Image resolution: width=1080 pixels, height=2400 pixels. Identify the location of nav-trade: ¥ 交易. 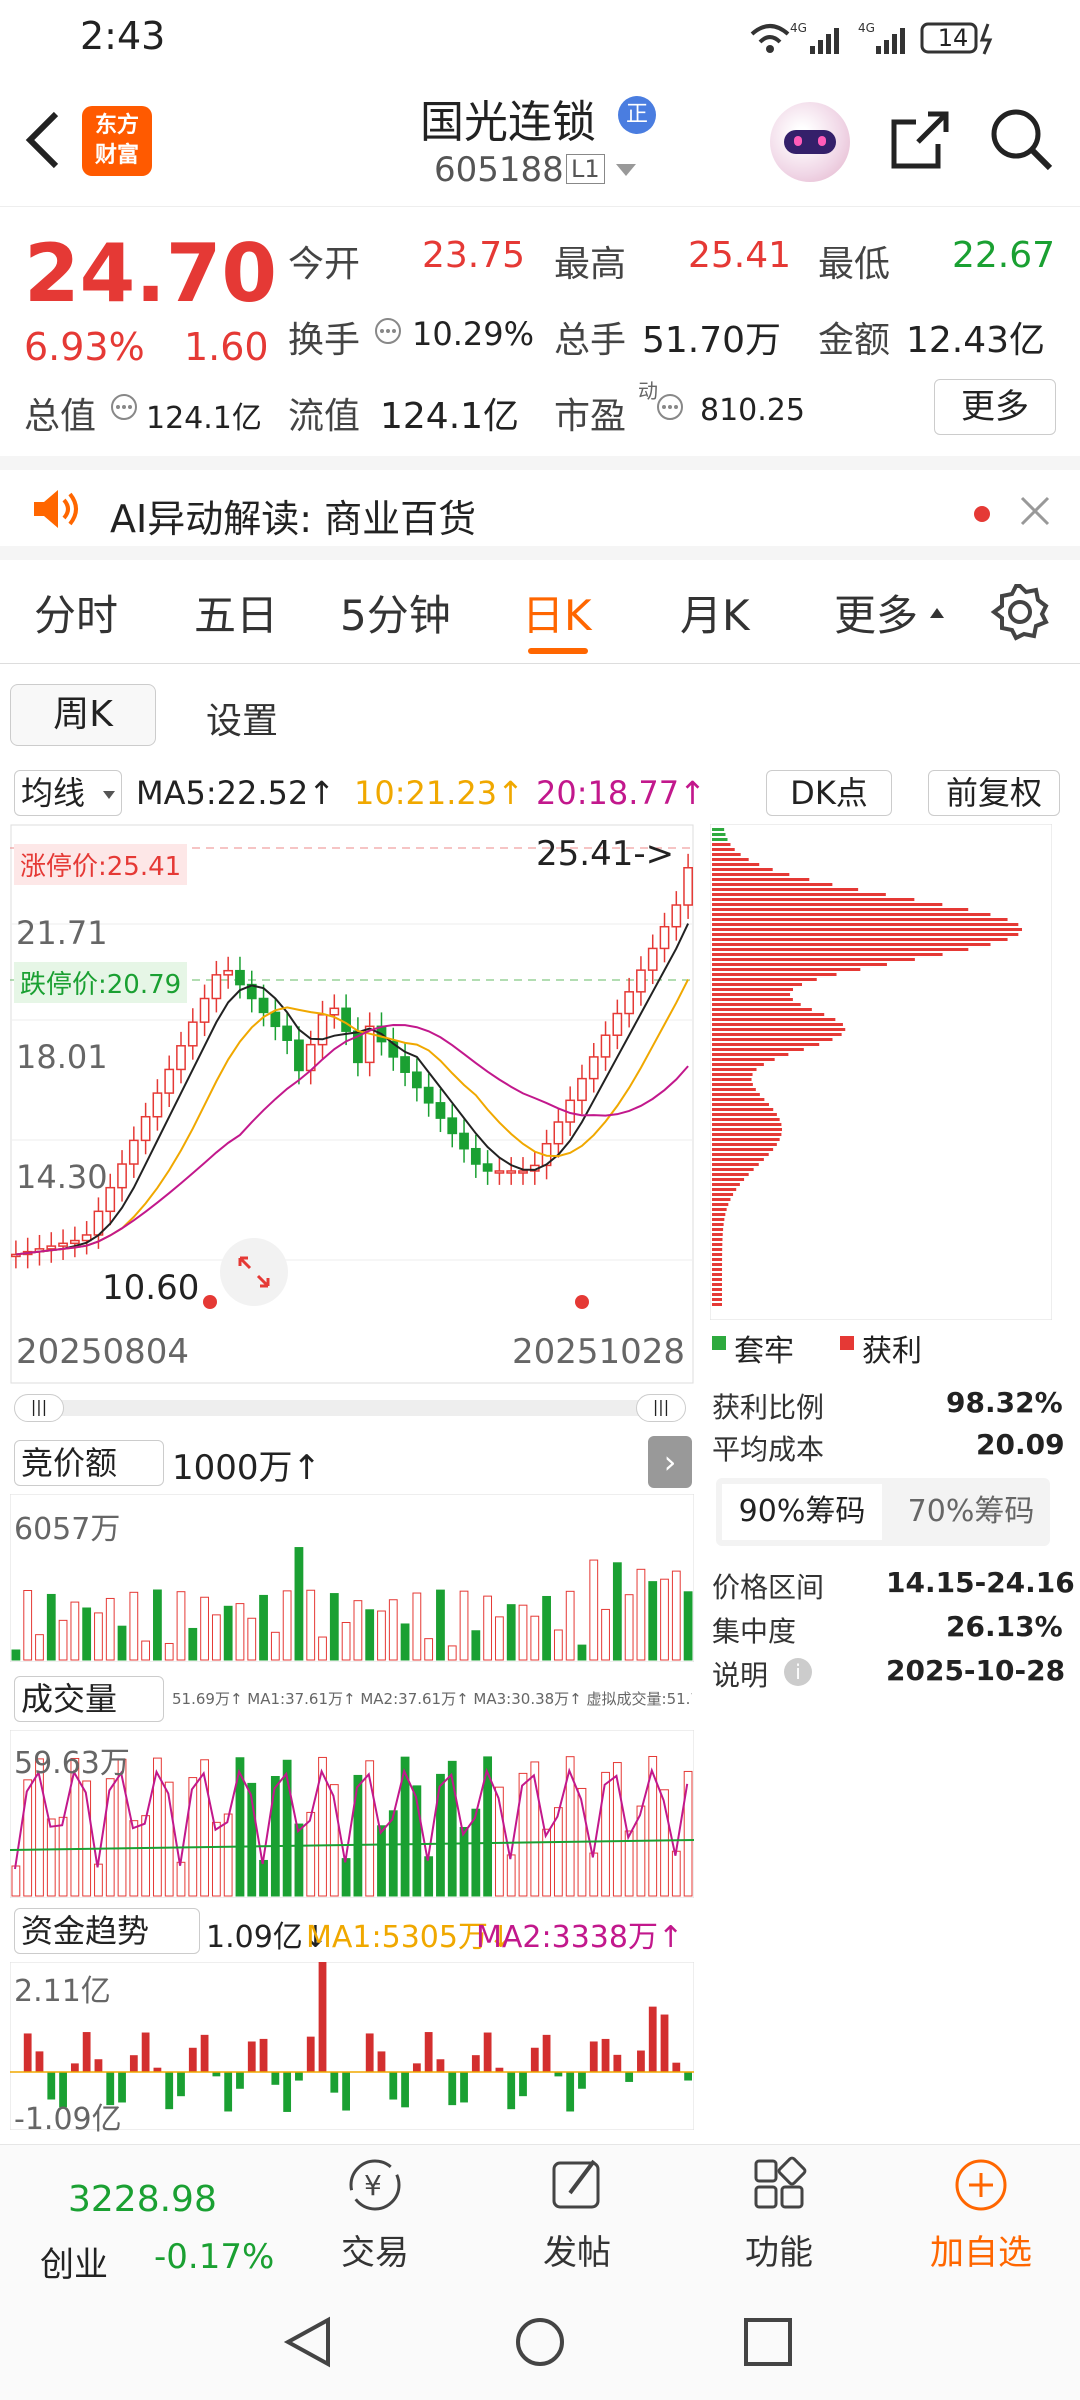
(375, 2213).